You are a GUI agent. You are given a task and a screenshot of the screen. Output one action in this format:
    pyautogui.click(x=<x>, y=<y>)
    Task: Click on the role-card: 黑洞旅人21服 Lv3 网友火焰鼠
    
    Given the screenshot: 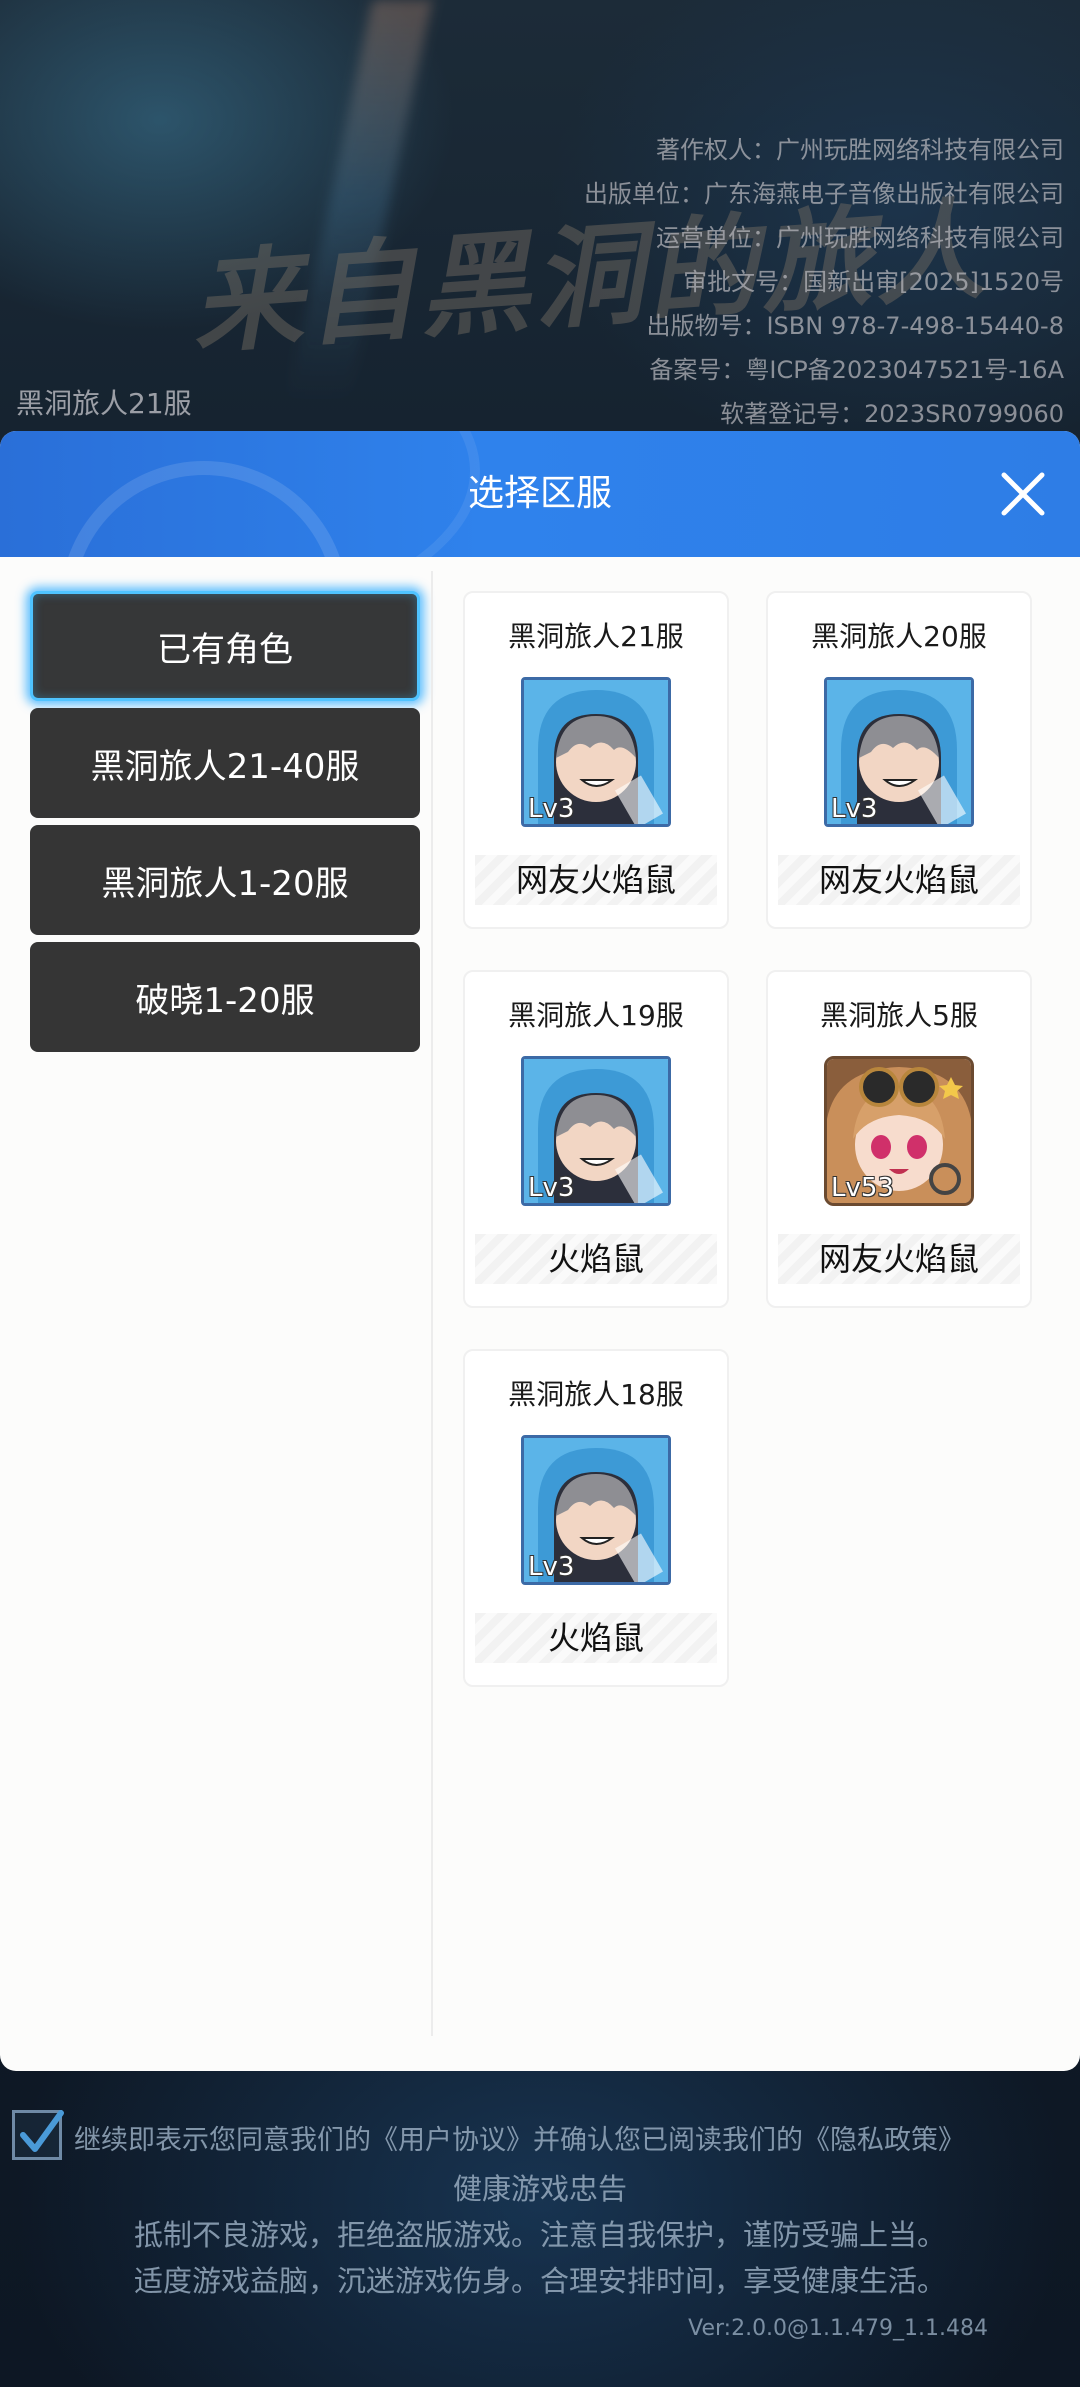 What is the action you would take?
    pyautogui.click(x=596, y=760)
    